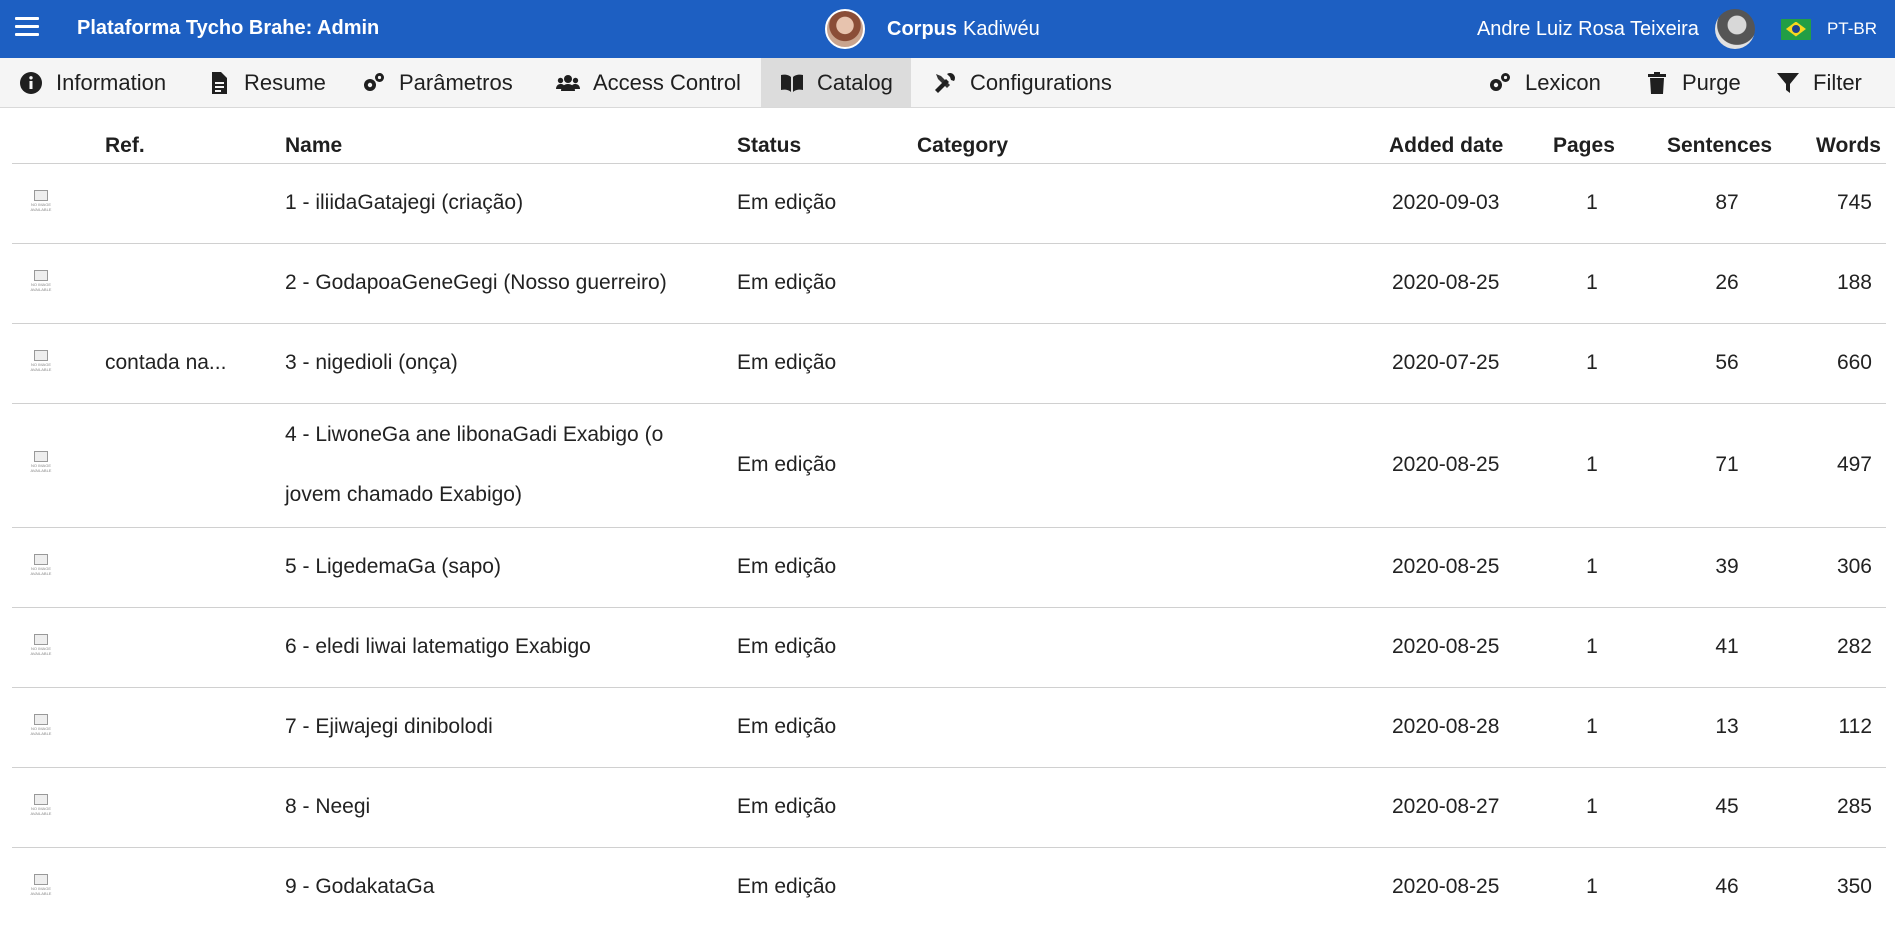 The image size is (1895, 928). What do you see at coordinates (962, 146) in the screenshot?
I see `column-header-category: Category` at bounding box center [962, 146].